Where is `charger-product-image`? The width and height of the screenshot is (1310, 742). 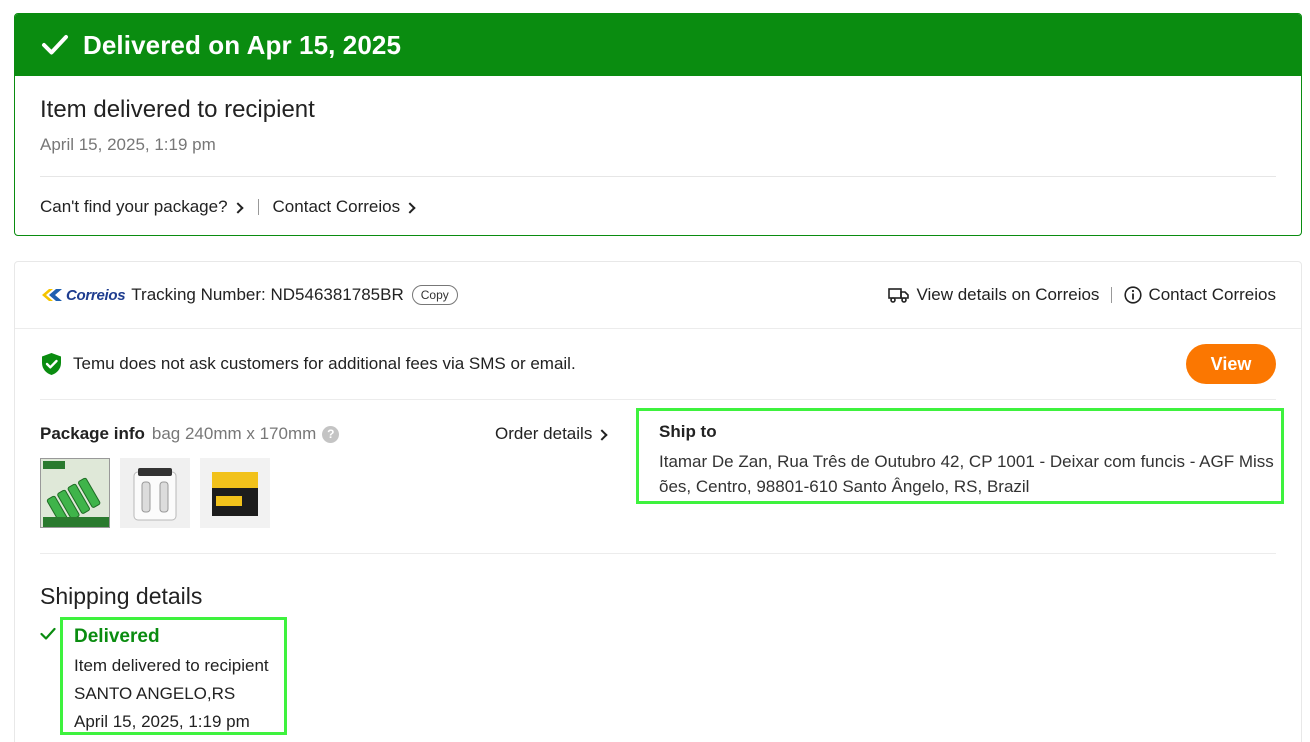
charger-product-image is located at coordinates (155, 493).